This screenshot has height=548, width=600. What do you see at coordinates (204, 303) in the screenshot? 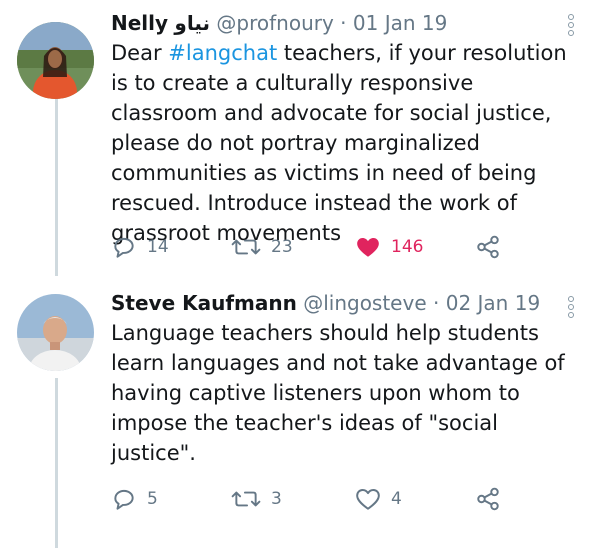
I see `display-name: Steve Kaufmann` at bounding box center [204, 303].